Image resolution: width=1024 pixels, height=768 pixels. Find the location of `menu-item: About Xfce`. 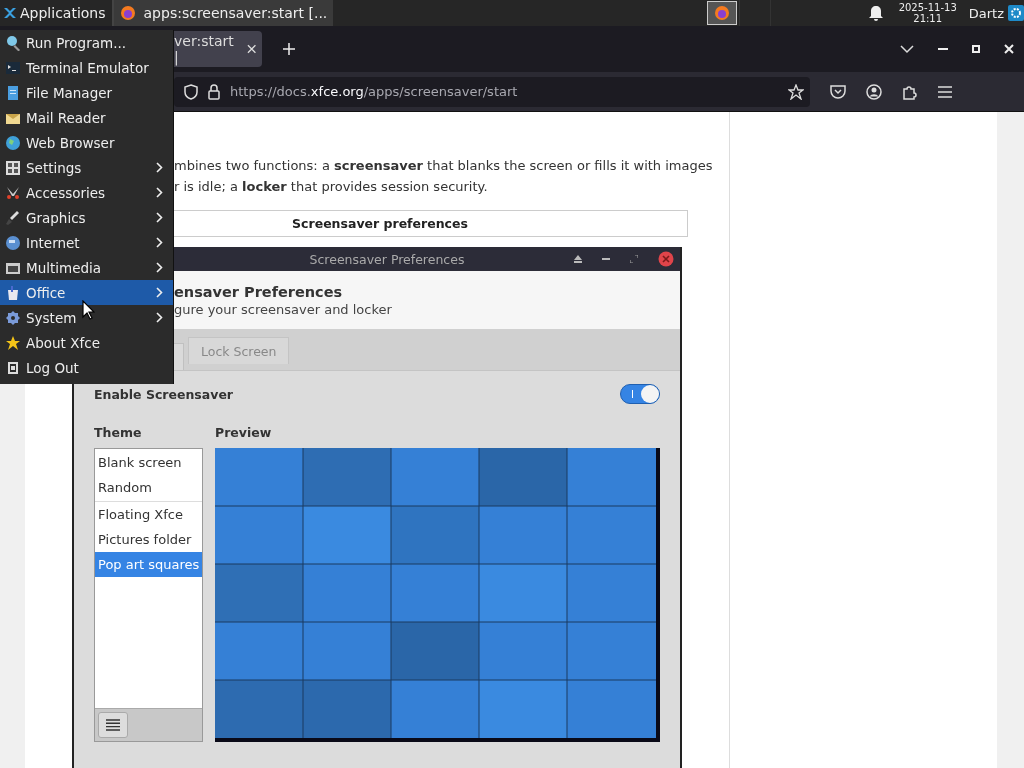

menu-item: About Xfce is located at coordinates (86, 342).